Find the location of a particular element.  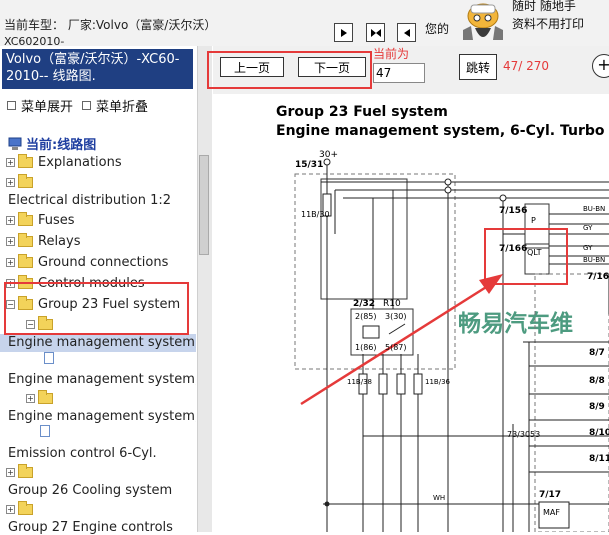

tree-item-electrical-distribution: Electrical distribution 1:2 is located at coordinates (89, 200).